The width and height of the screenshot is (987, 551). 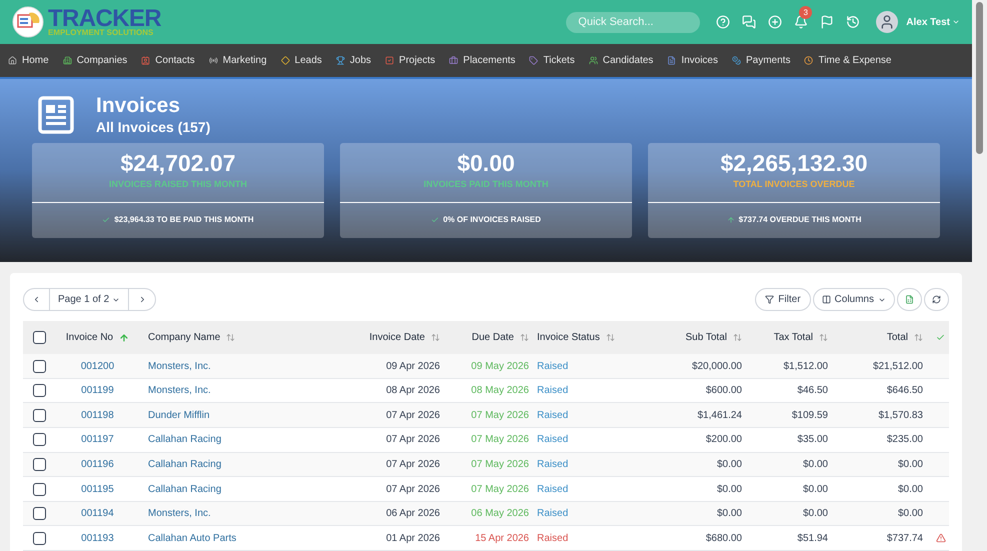 What do you see at coordinates (783, 300) in the screenshot?
I see `filter-button: Filter` at bounding box center [783, 300].